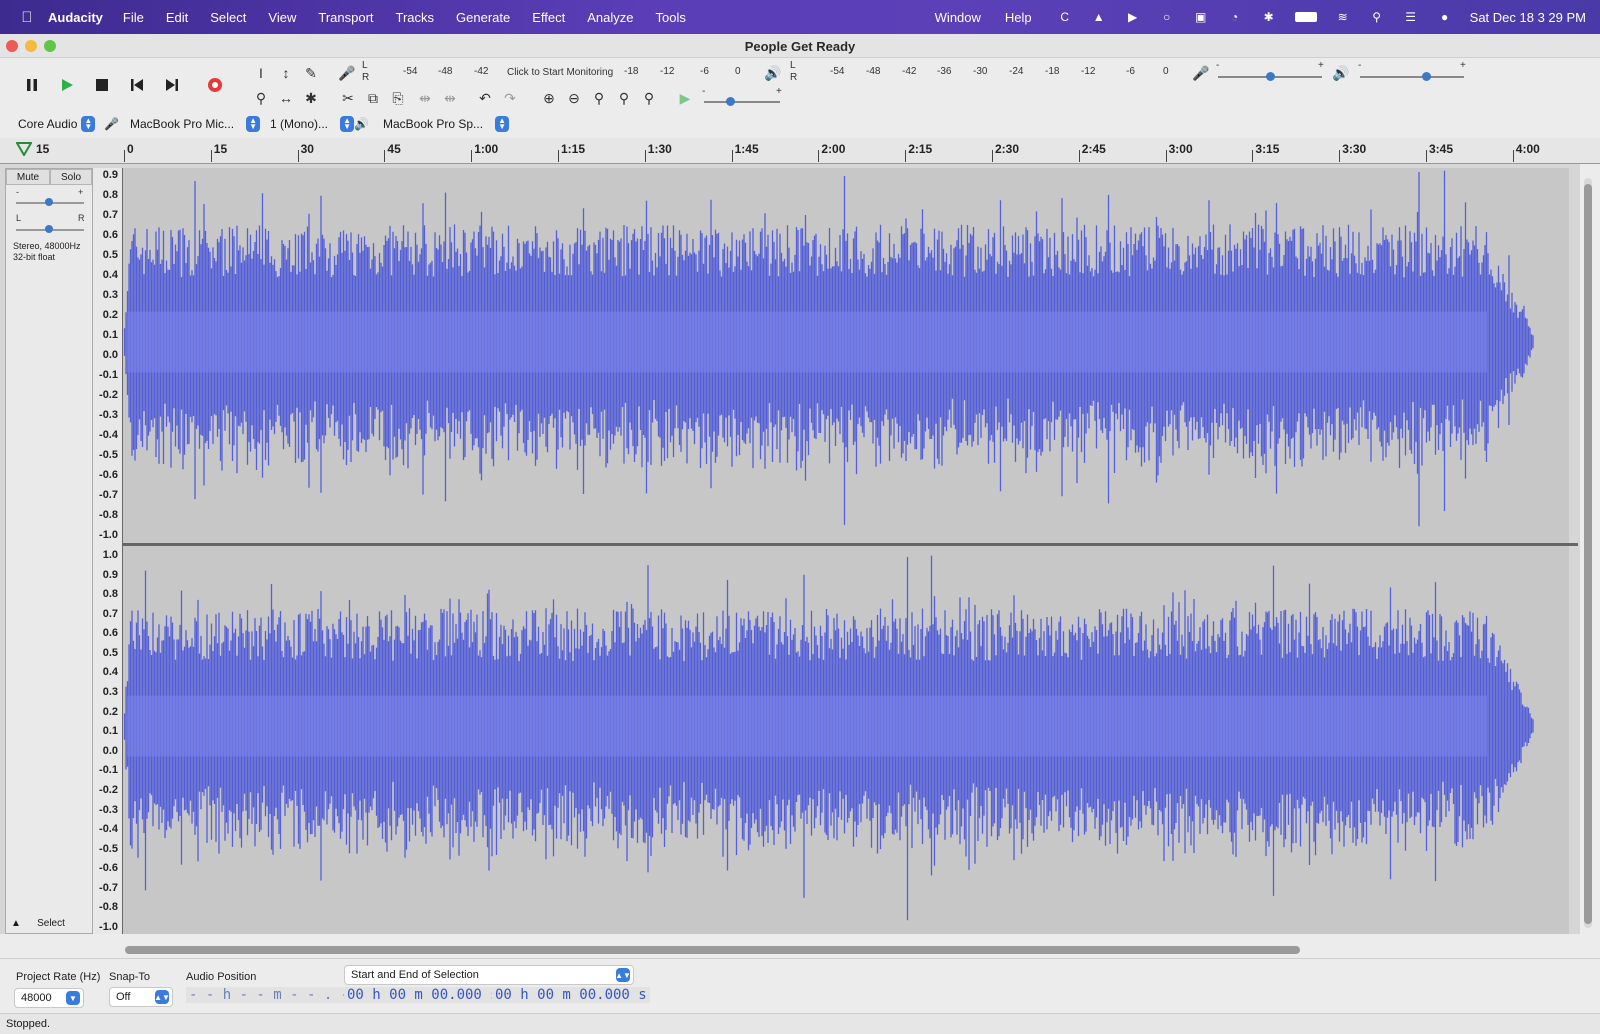 The width and height of the screenshot is (1600, 1034). I want to click on vertical-scrollbar, so click(1588, 553).